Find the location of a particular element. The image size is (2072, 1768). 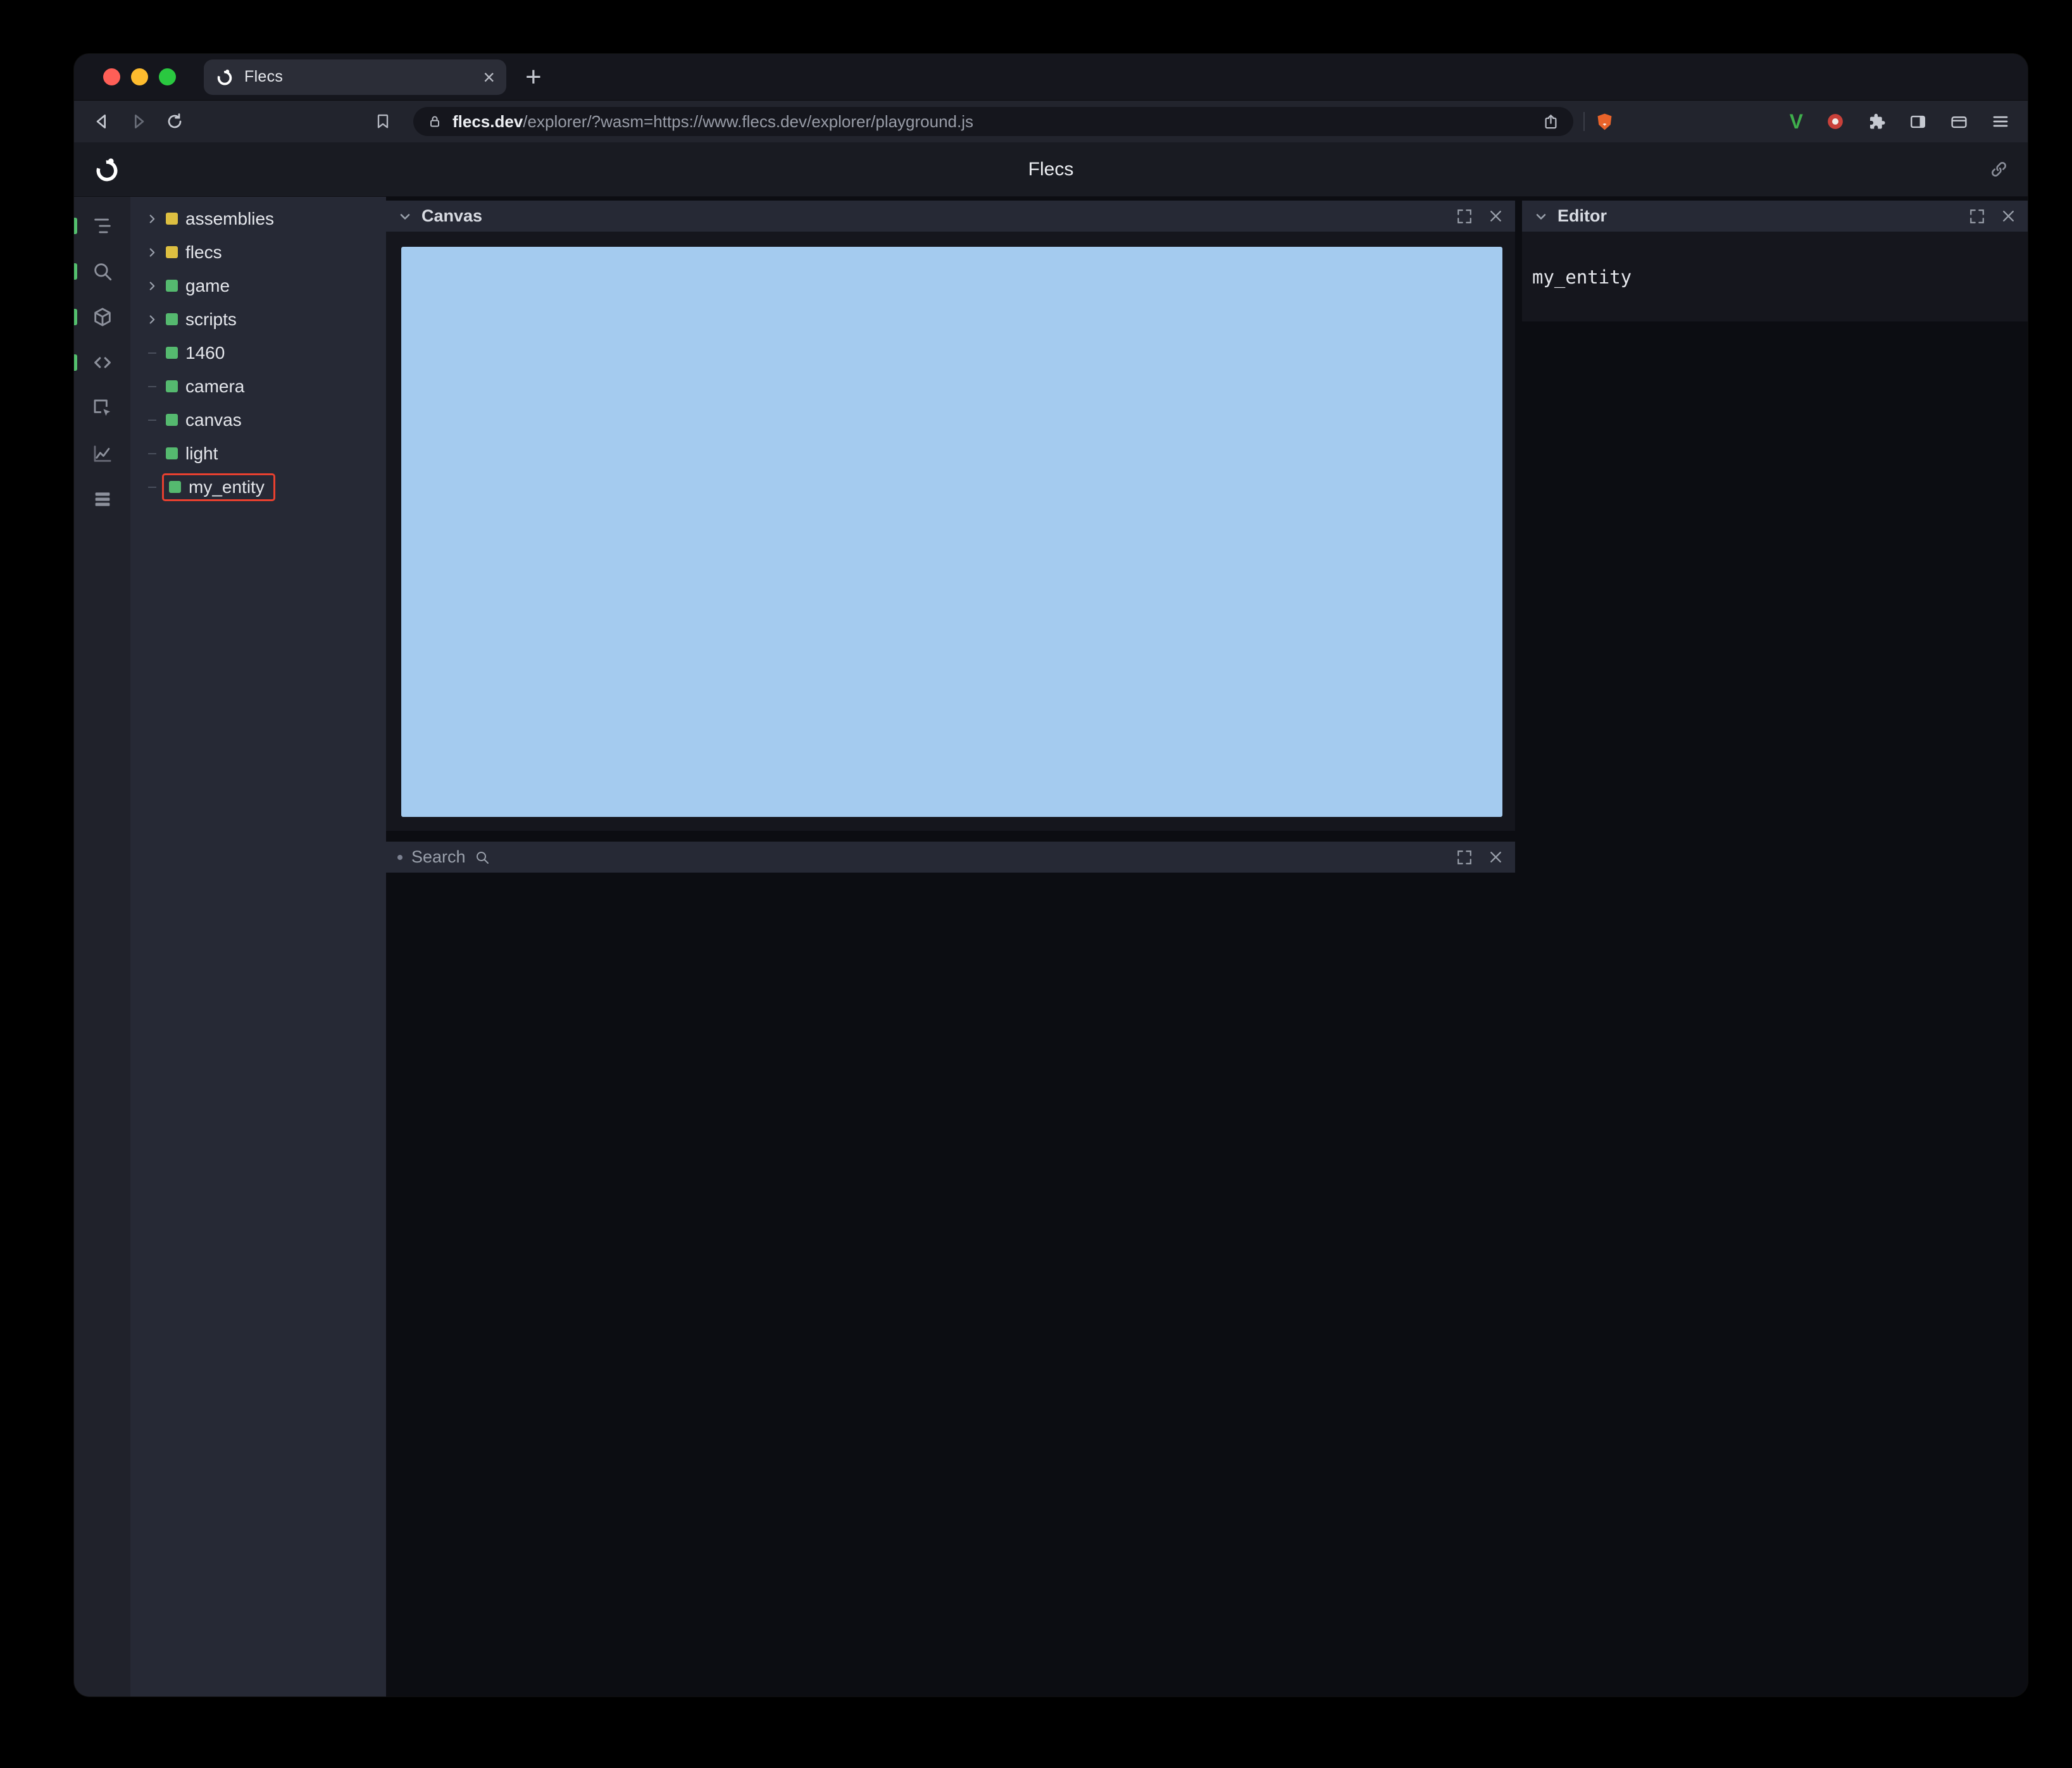

search-panel-header: Search is located at coordinates (950, 857).